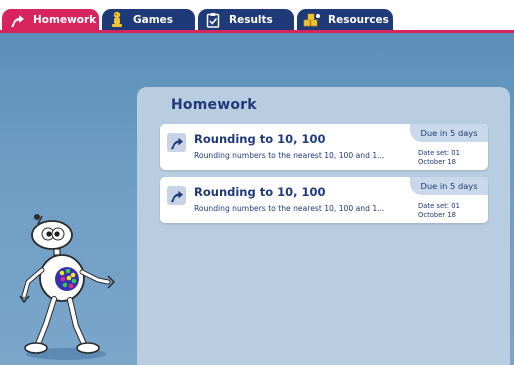 This screenshot has height=365, width=514. Describe the element at coordinates (214, 105) in the screenshot. I see `panel-title: Homework` at that location.